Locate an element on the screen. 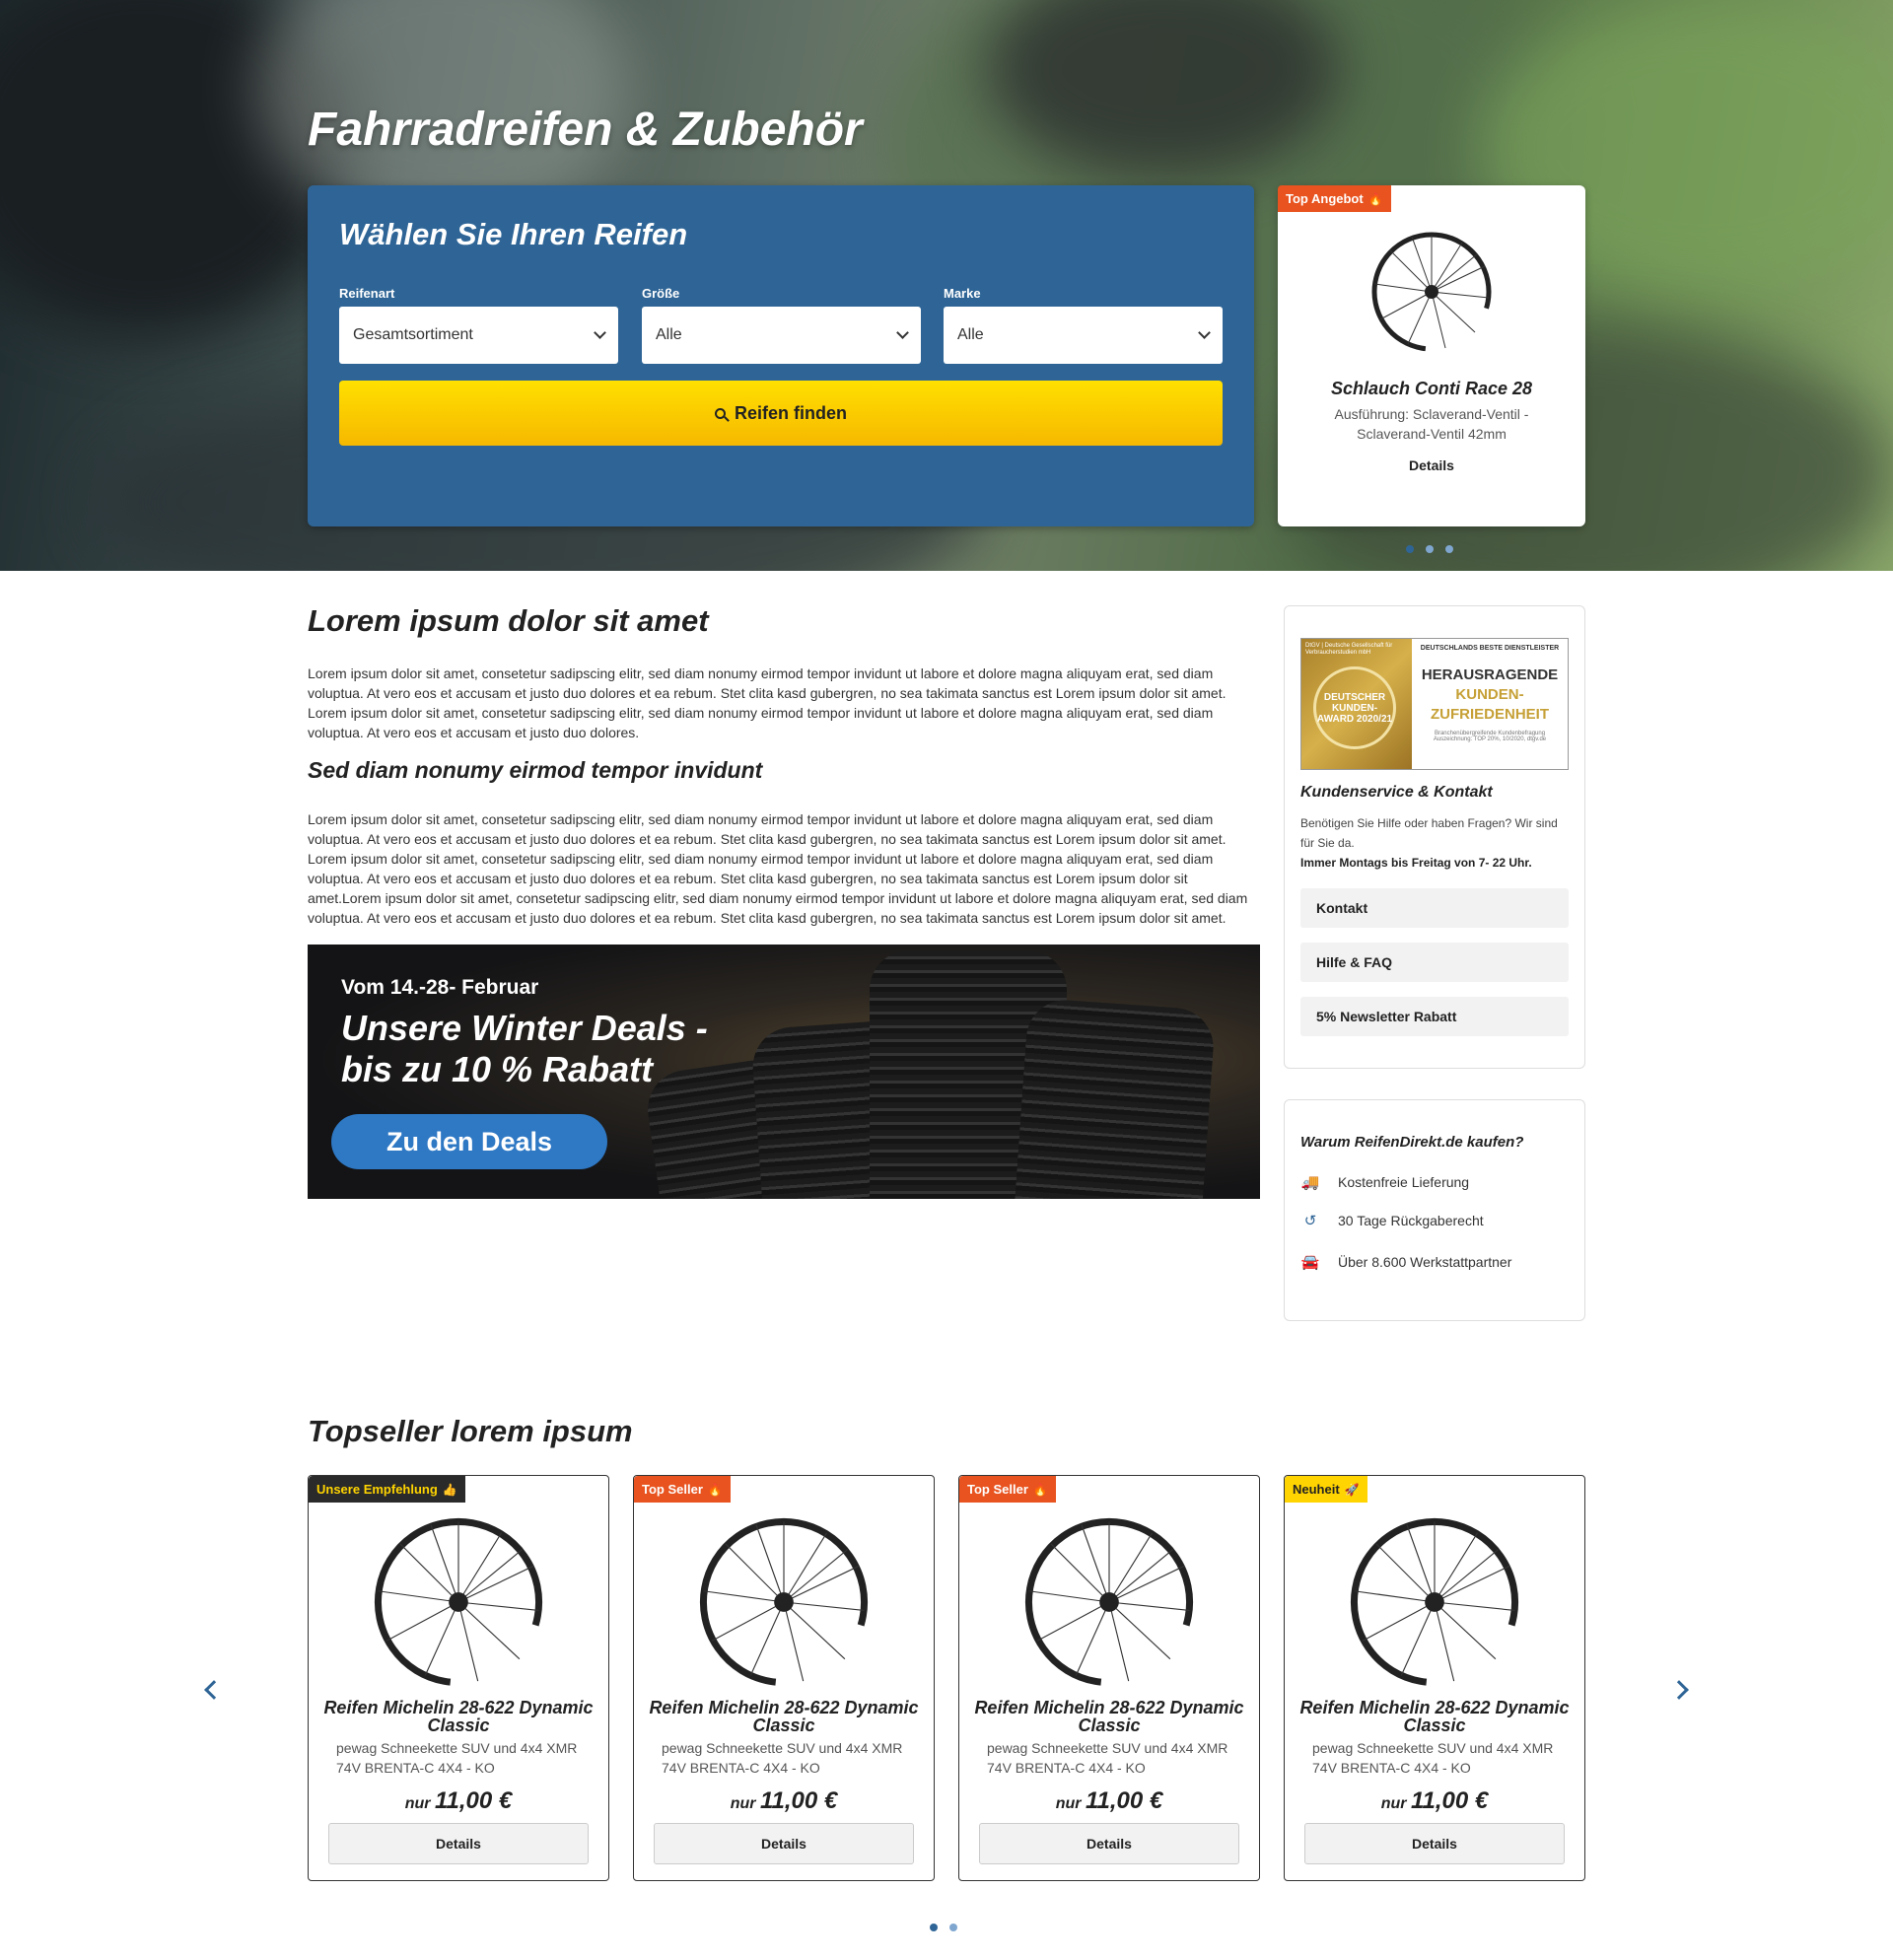  field-reifenart: Reifenart Gesamtsortiment is located at coordinates (479, 325).